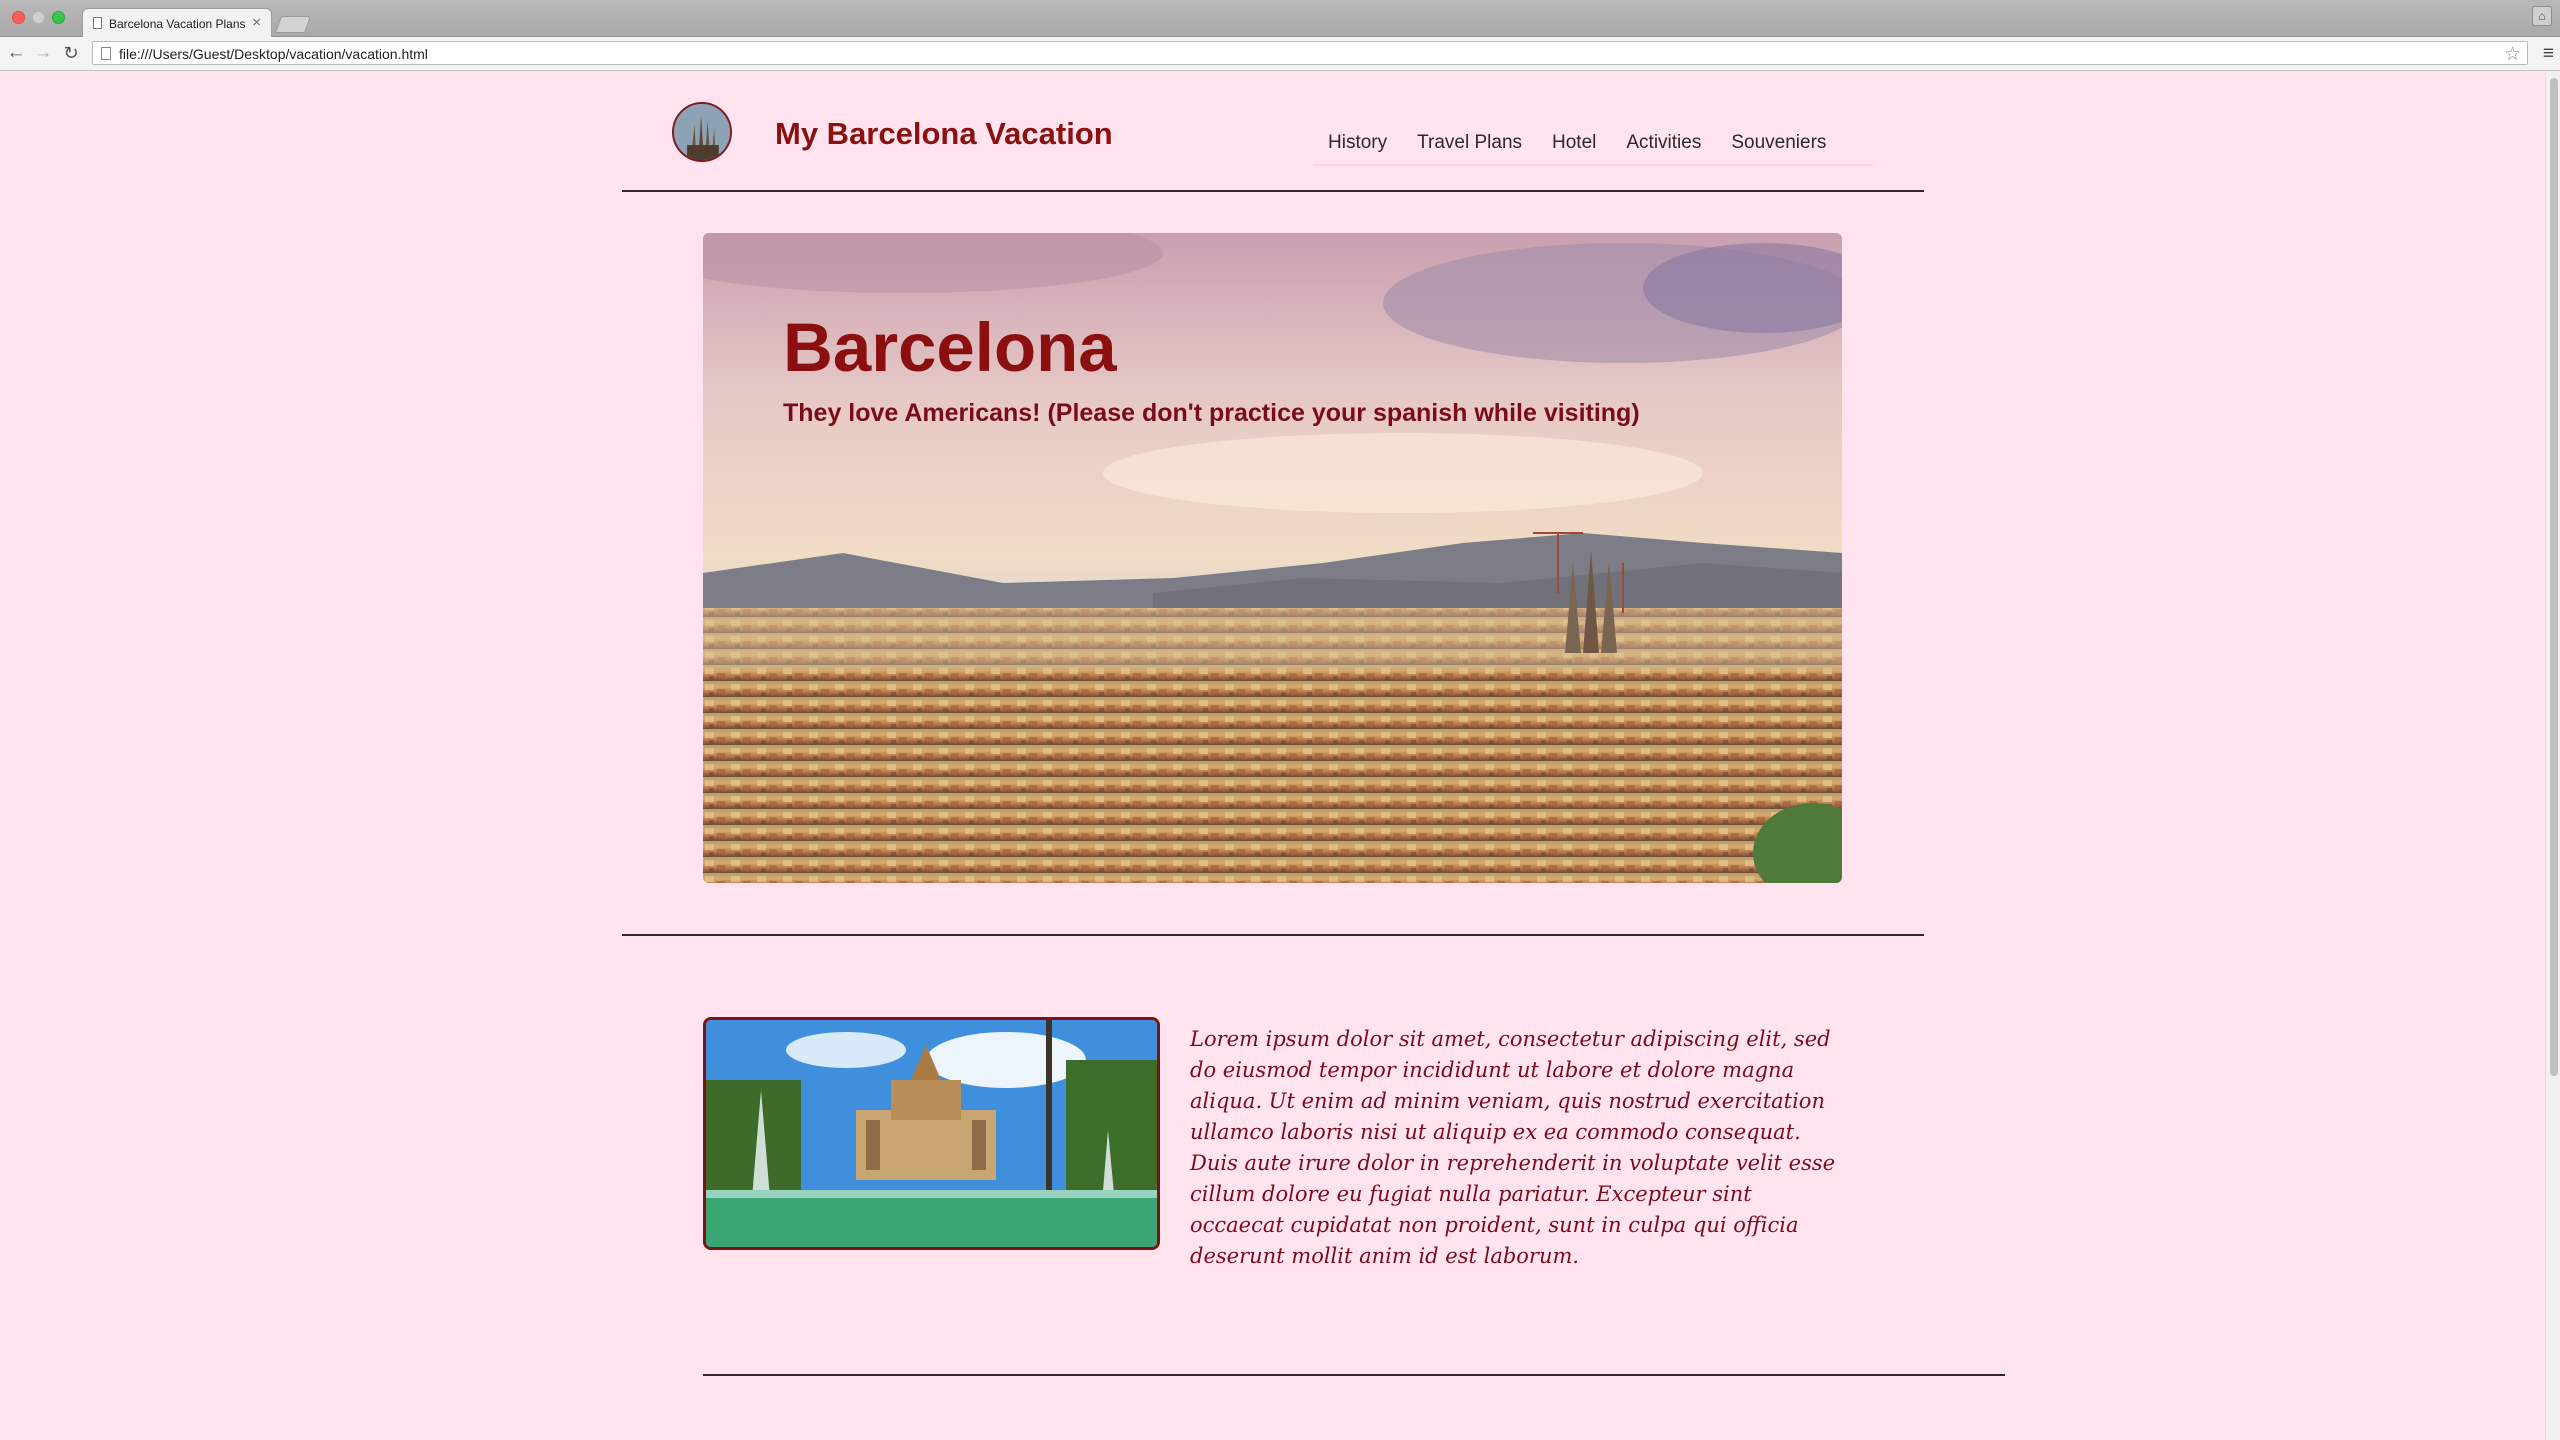 The height and width of the screenshot is (1440, 2560). Describe the element at coordinates (58, 17) in the screenshot. I see `maximize-window-button` at that location.